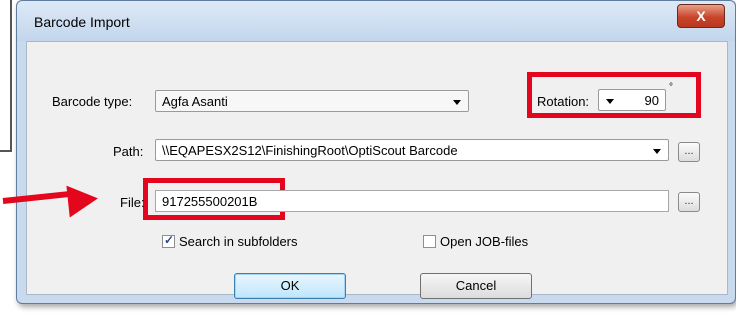 This screenshot has width=736, height=325. Describe the element at coordinates (429, 241) in the screenshot. I see `open-job-files-checkbox` at that location.